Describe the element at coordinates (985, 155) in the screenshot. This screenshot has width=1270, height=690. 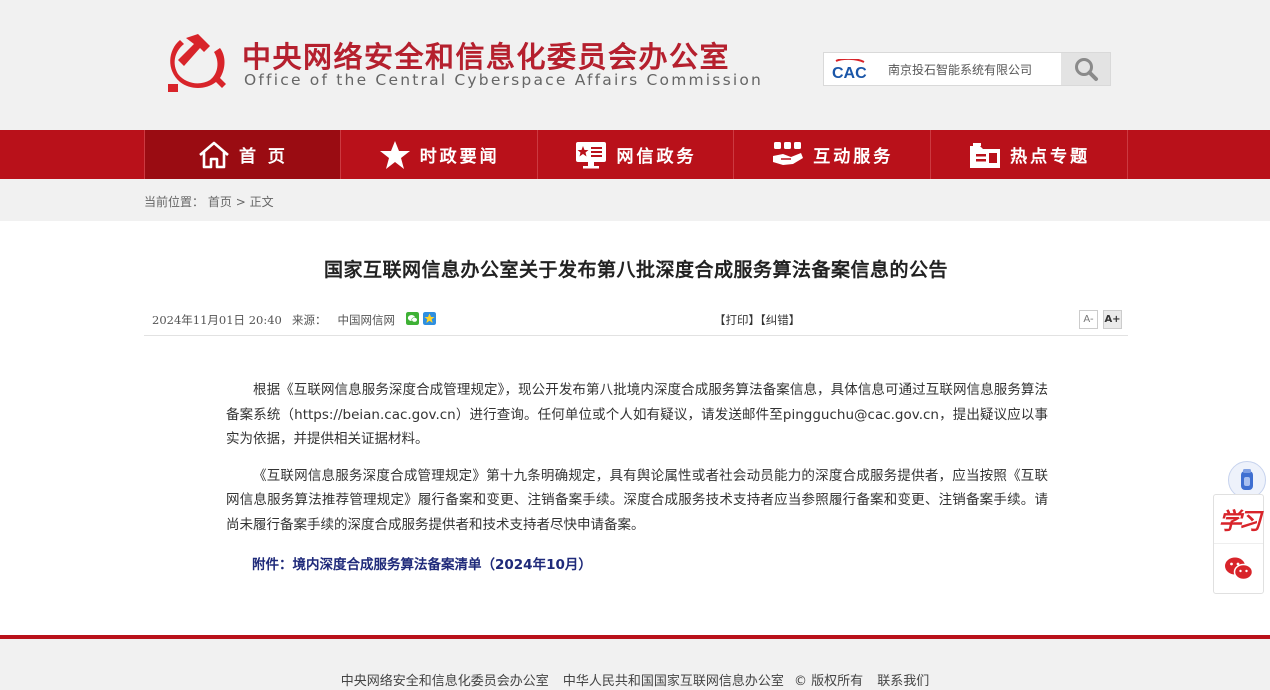
I see `folder-icon` at that location.